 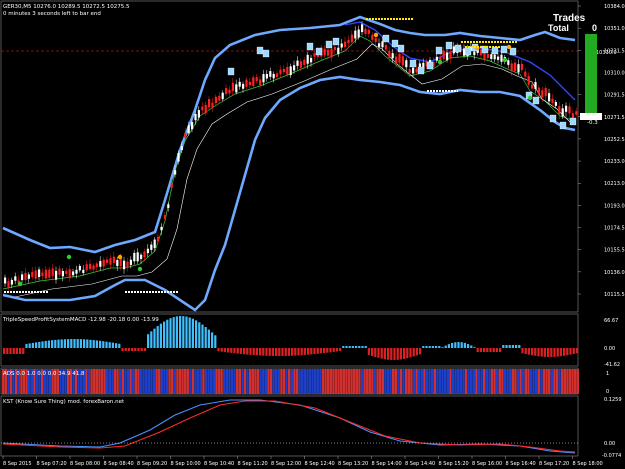 What do you see at coordinates (613, 400) in the screenshot?
I see `kst-axis-top: 0.1259` at bounding box center [613, 400].